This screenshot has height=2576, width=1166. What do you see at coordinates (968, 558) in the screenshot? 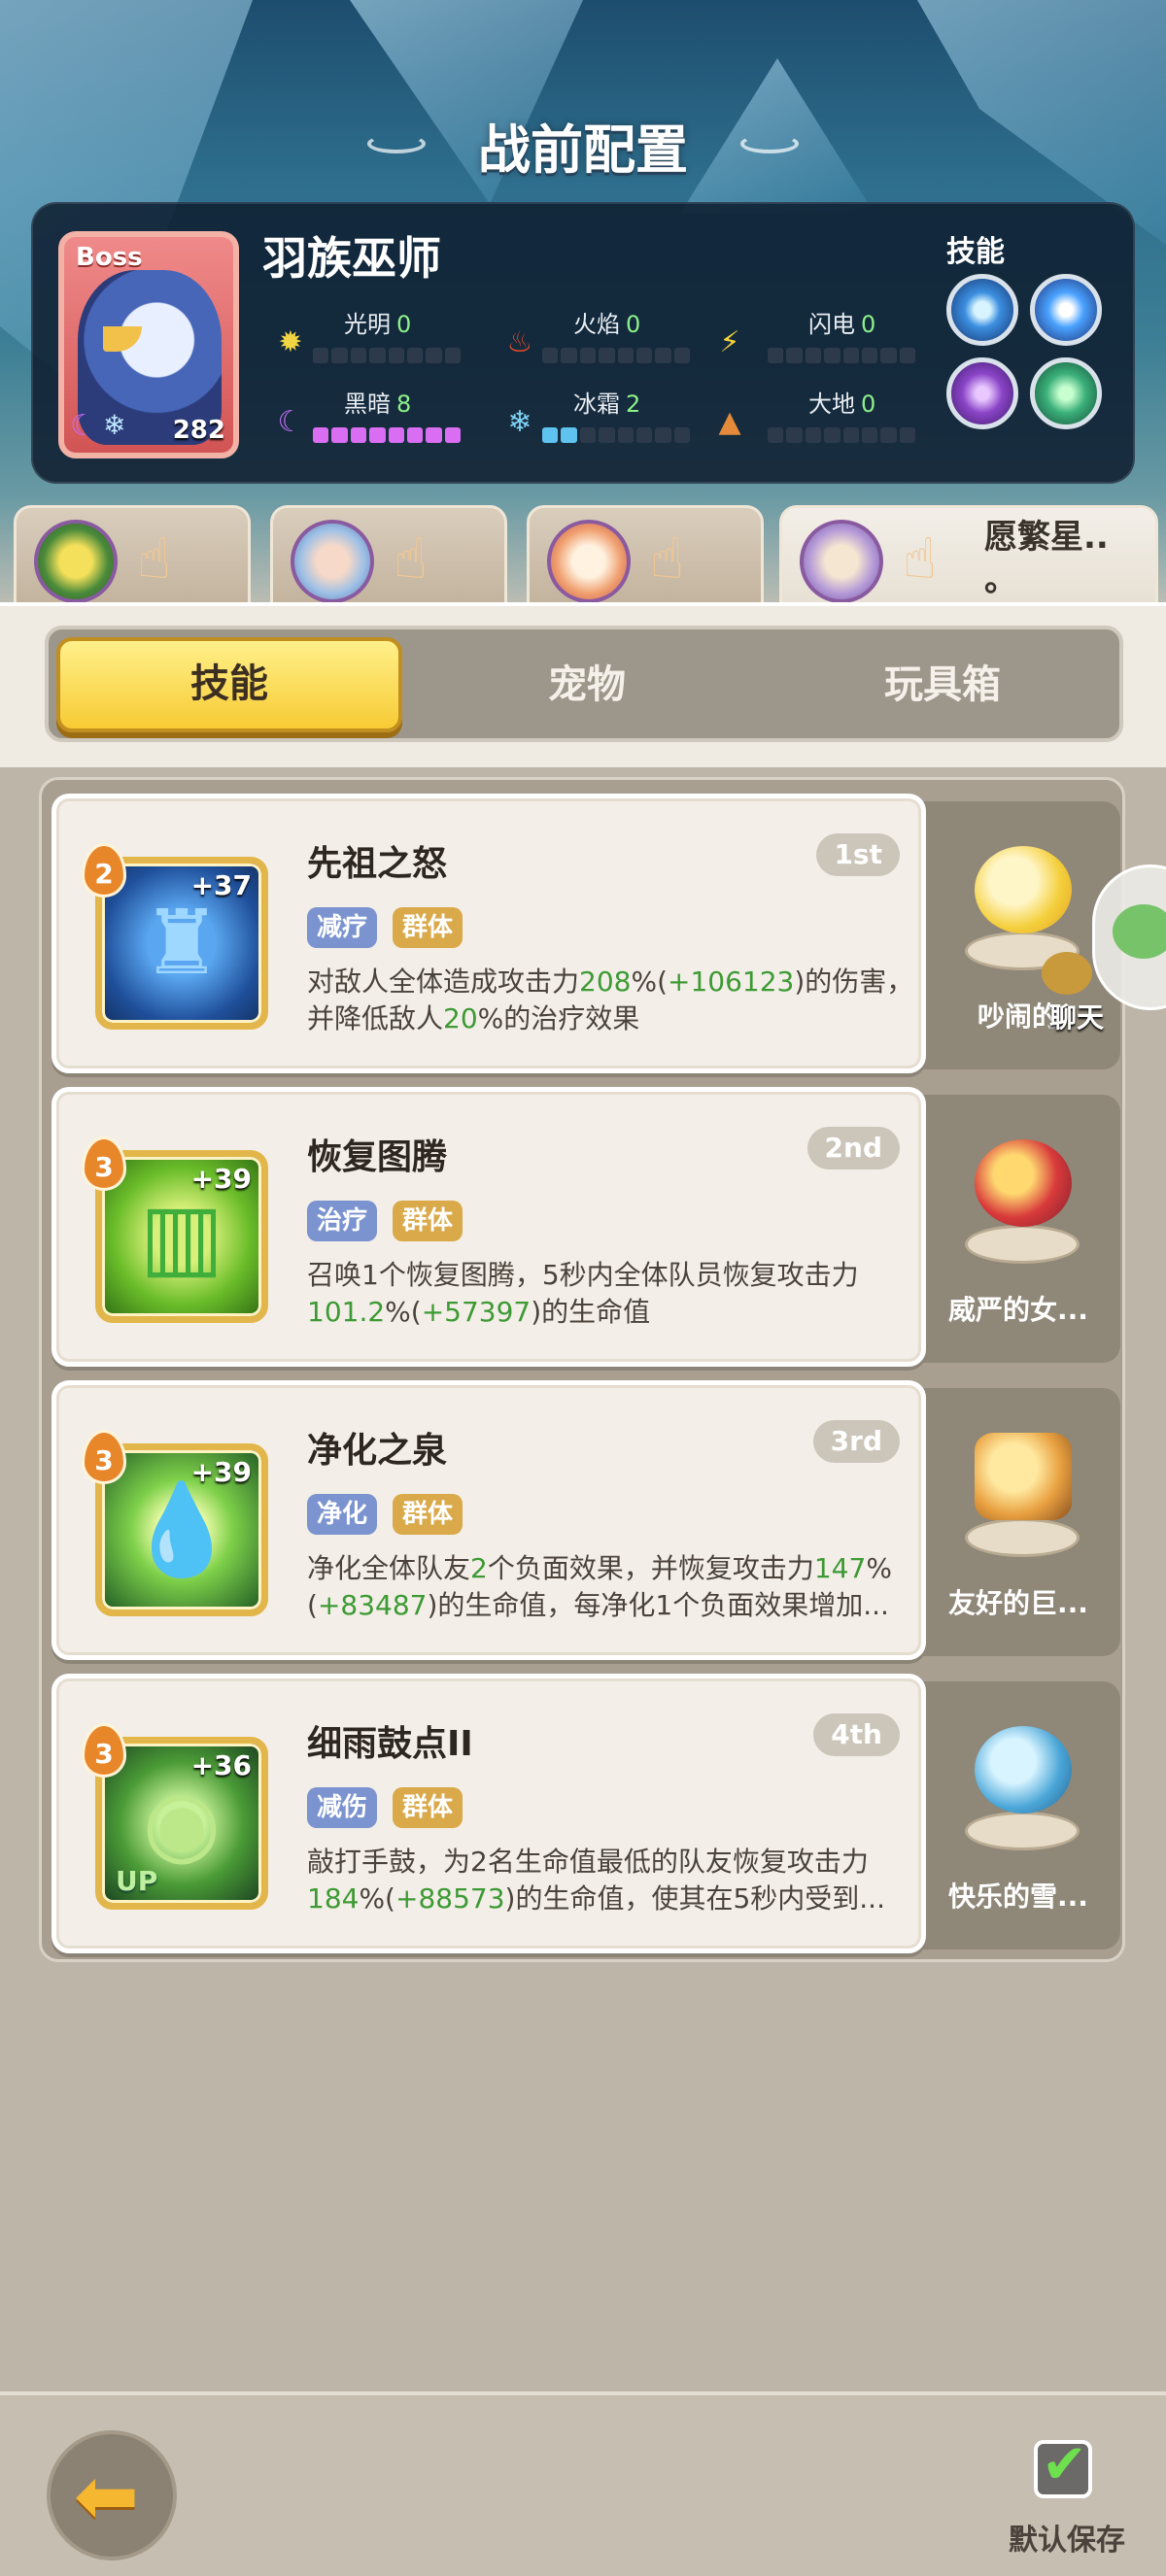
I see `teammate-slot-4: ☝ 愿繁星..。` at bounding box center [968, 558].